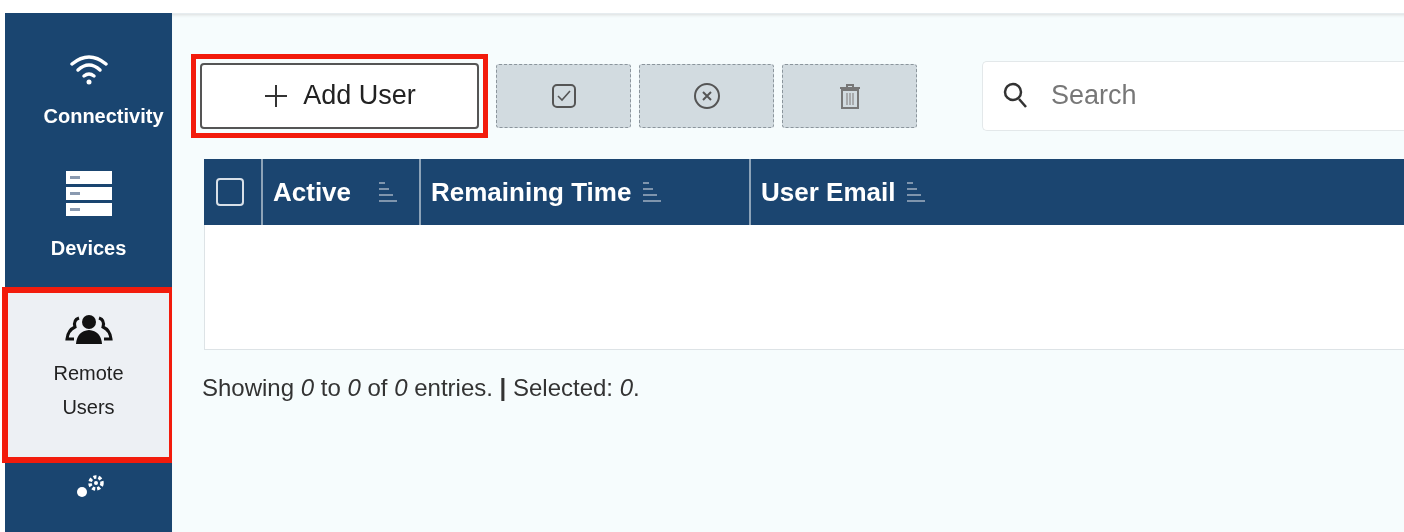 The width and height of the screenshot is (1404, 532). I want to click on cancel-icon, so click(706, 95).